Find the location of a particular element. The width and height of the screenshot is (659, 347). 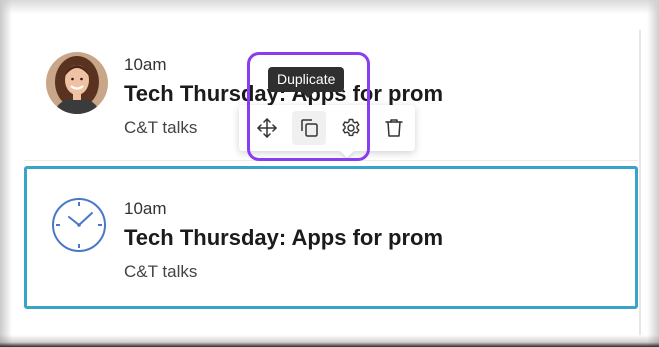

event-title: Tech Thursday: Apps for prom is located at coordinates (283, 238).